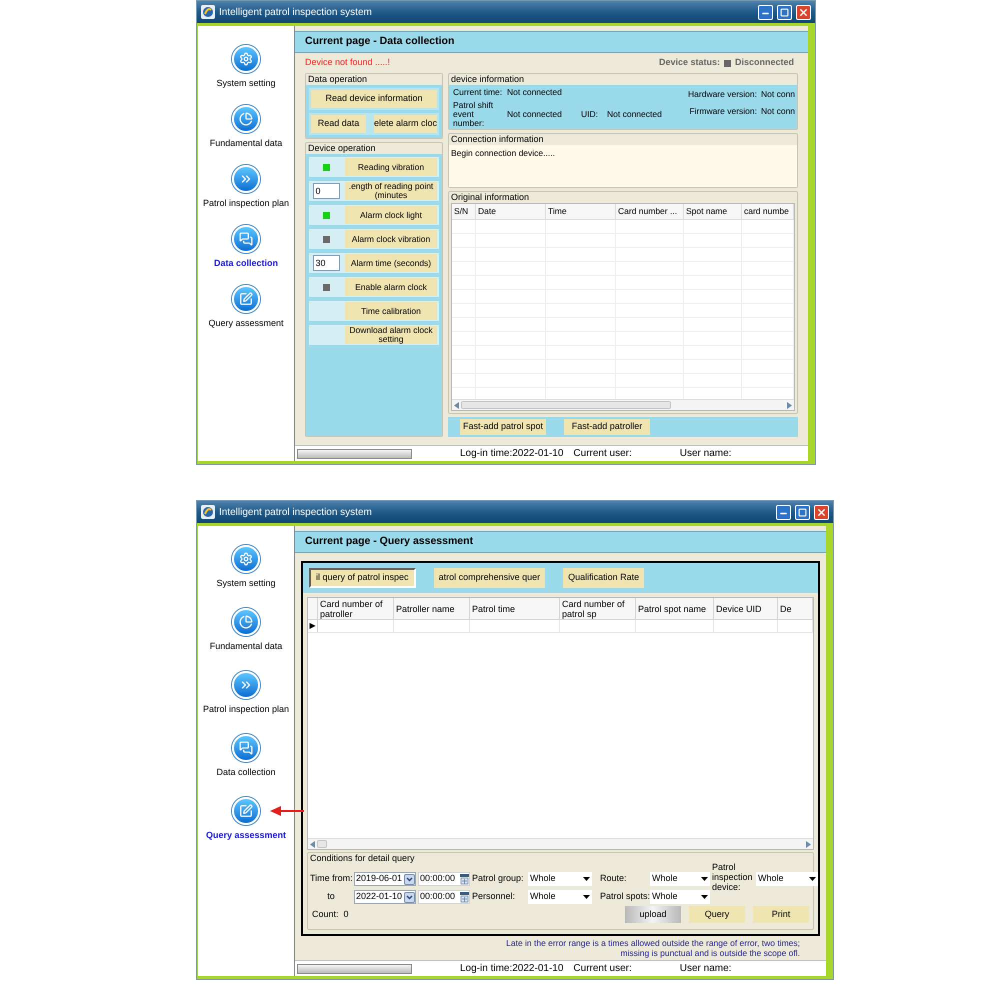 The height and width of the screenshot is (1000, 1000). I want to click on column-header: De, so click(795, 608).